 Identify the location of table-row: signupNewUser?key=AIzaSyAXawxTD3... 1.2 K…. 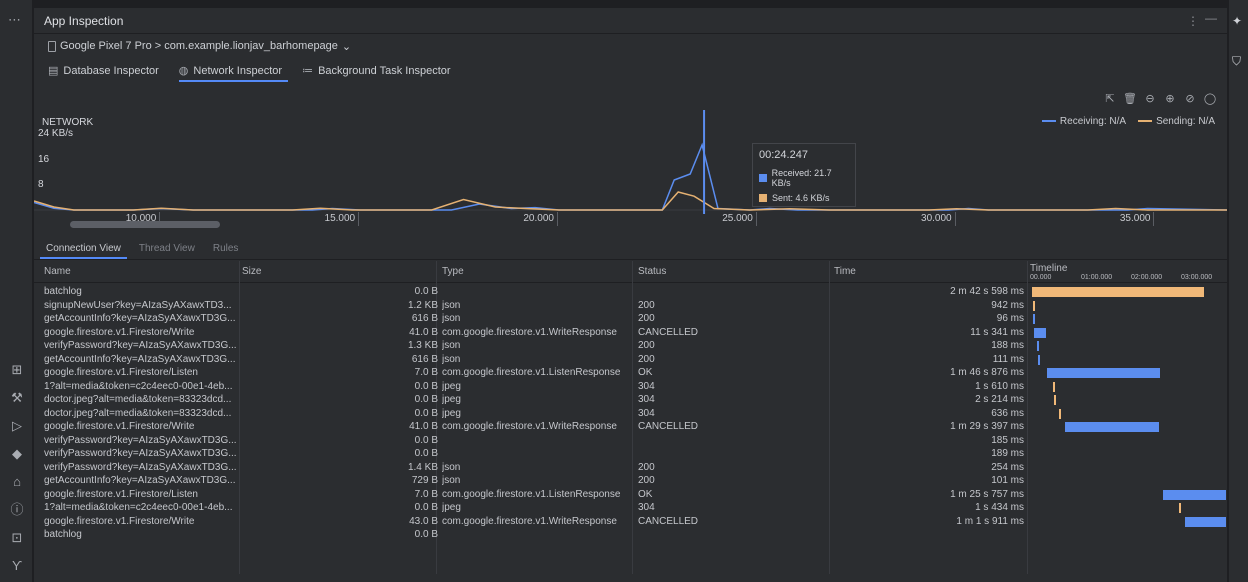
(630, 306).